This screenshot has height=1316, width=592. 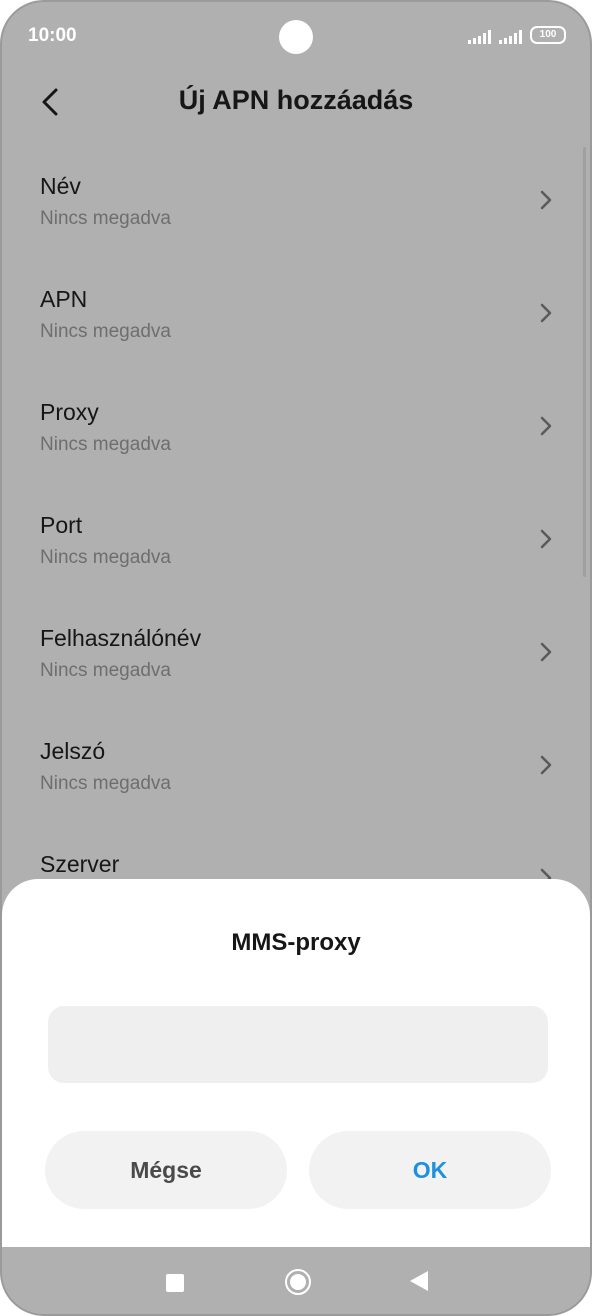 I want to click on page-title: Új APN hozzáadás, so click(x=296, y=100).